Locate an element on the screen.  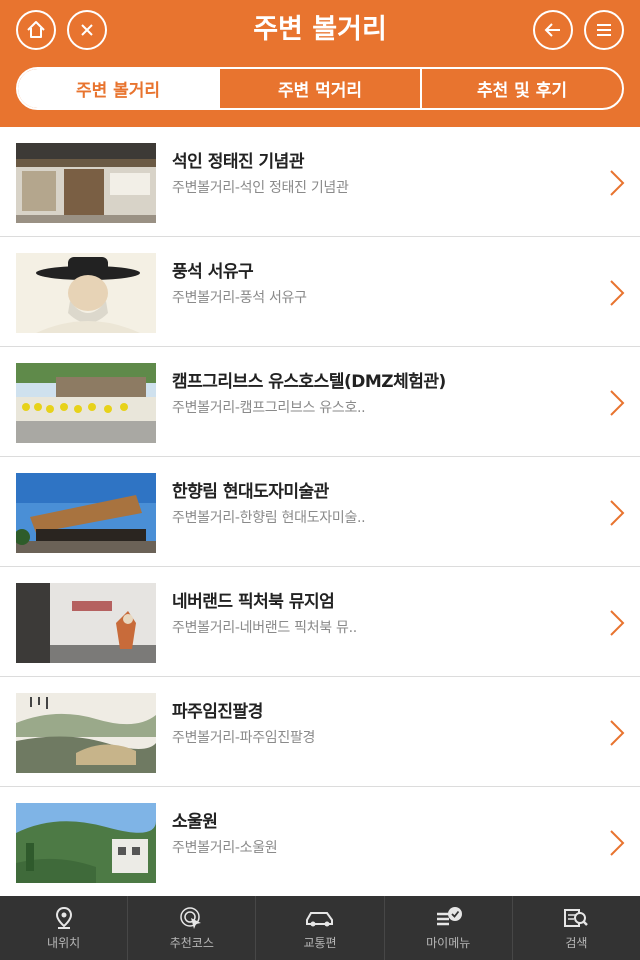
nav-label: 마이메뉴 is located at coordinates (448, 942).